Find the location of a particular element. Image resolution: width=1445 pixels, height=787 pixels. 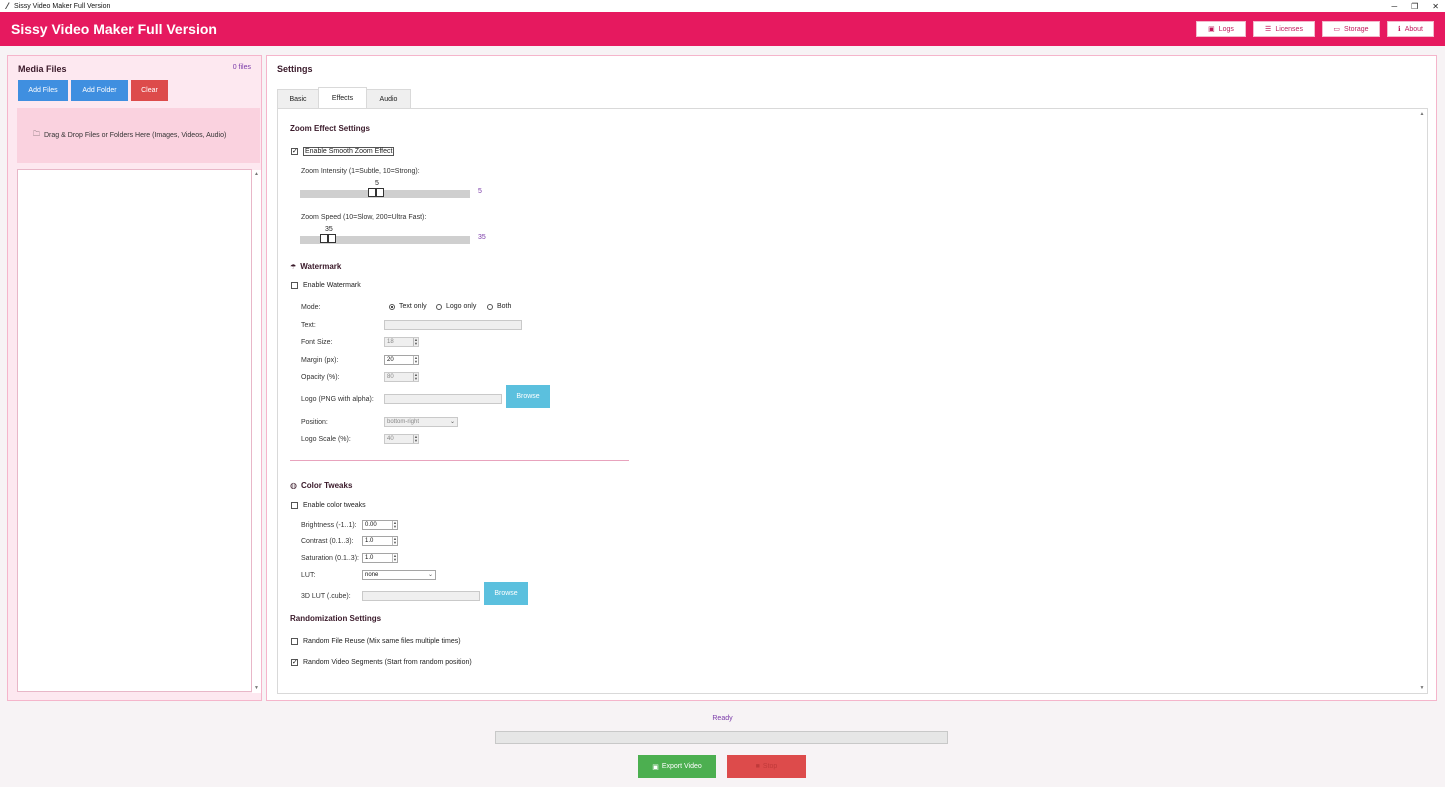

brightness-spinbox: 0.00 ▲ ▼ is located at coordinates (380, 525).